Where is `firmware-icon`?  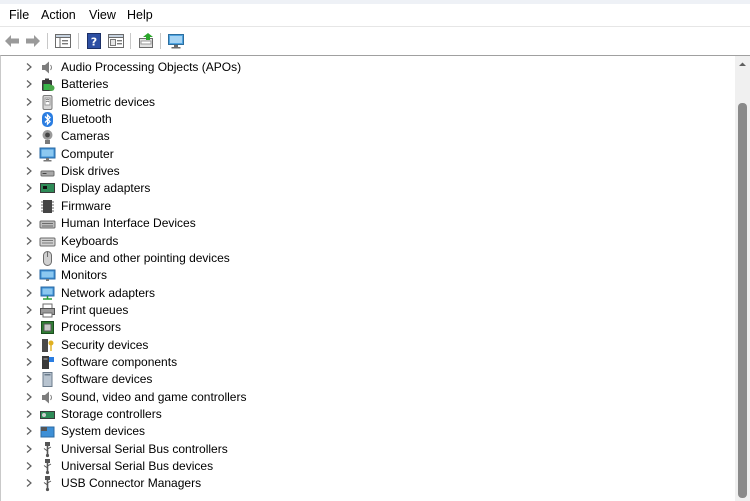 firmware-icon is located at coordinates (47, 206).